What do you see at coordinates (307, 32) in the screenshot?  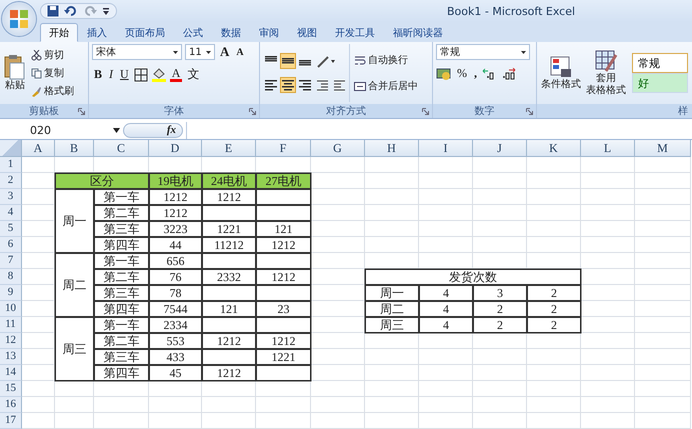 I see `ribbon-tab: 视图` at bounding box center [307, 32].